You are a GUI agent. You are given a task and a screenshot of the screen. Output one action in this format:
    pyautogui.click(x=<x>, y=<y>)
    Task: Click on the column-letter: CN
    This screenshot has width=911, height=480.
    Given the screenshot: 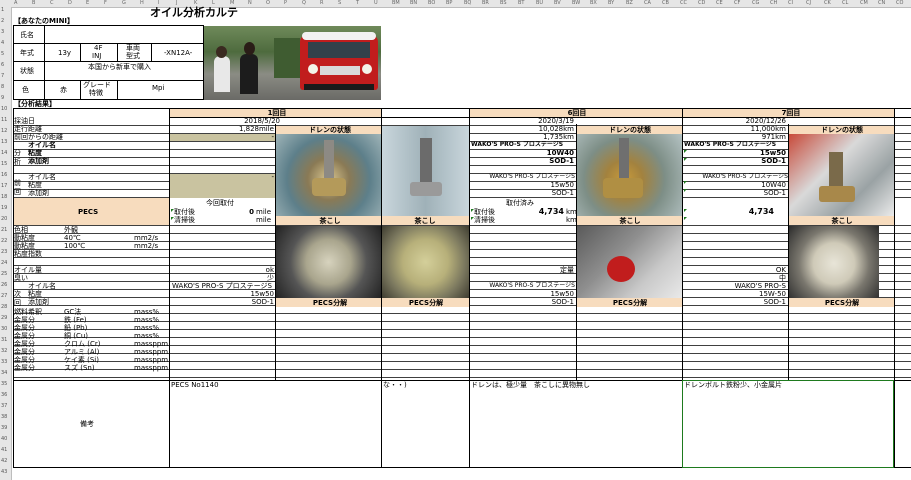 What is the action you would take?
    pyautogui.click(x=881, y=3)
    